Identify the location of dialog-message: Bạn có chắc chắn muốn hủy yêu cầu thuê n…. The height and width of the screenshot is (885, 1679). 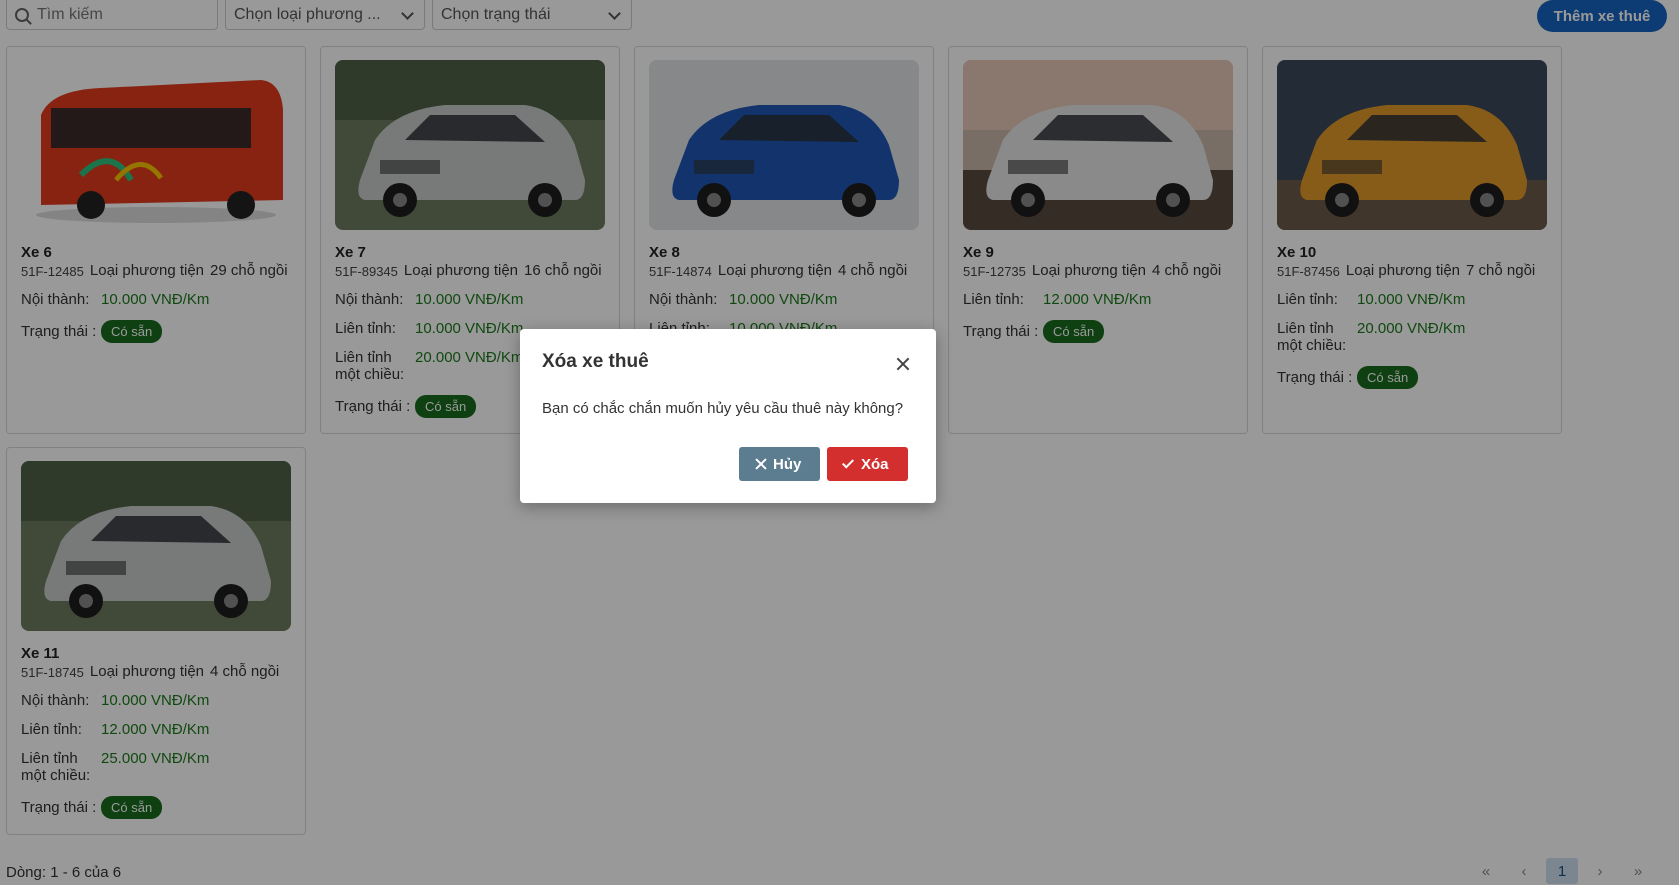
(723, 408).